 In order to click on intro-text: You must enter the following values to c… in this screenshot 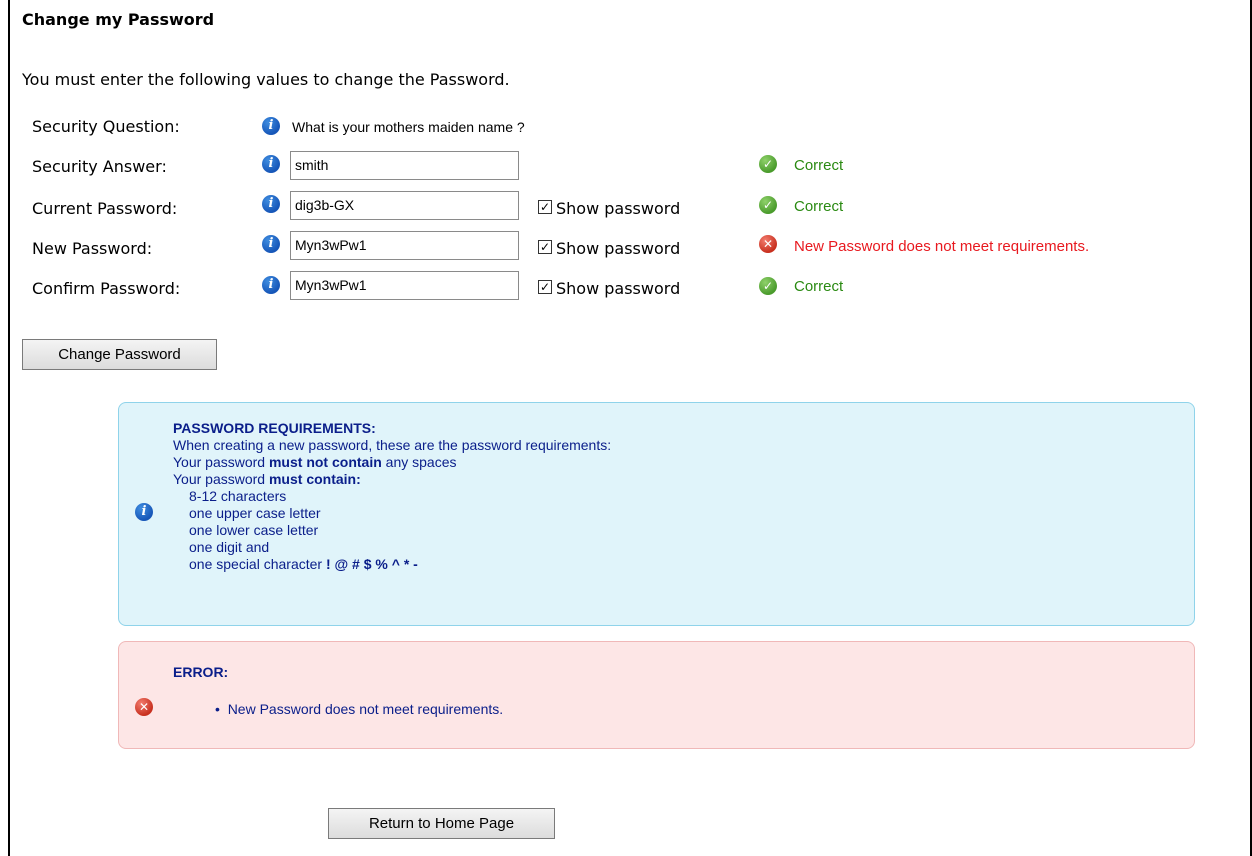, I will do `click(266, 79)`.